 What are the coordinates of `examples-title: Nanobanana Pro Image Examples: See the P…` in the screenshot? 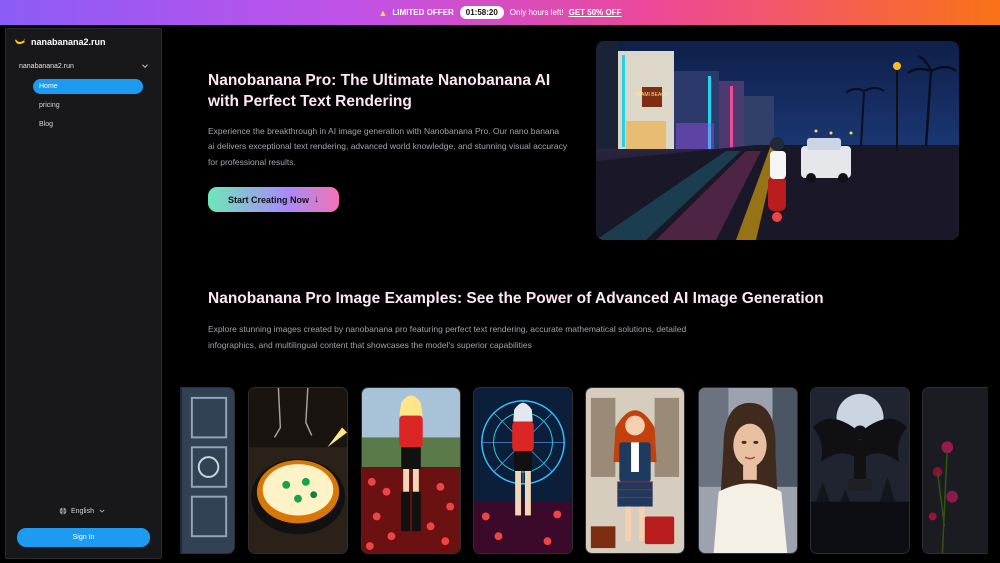 It's located at (516, 298).